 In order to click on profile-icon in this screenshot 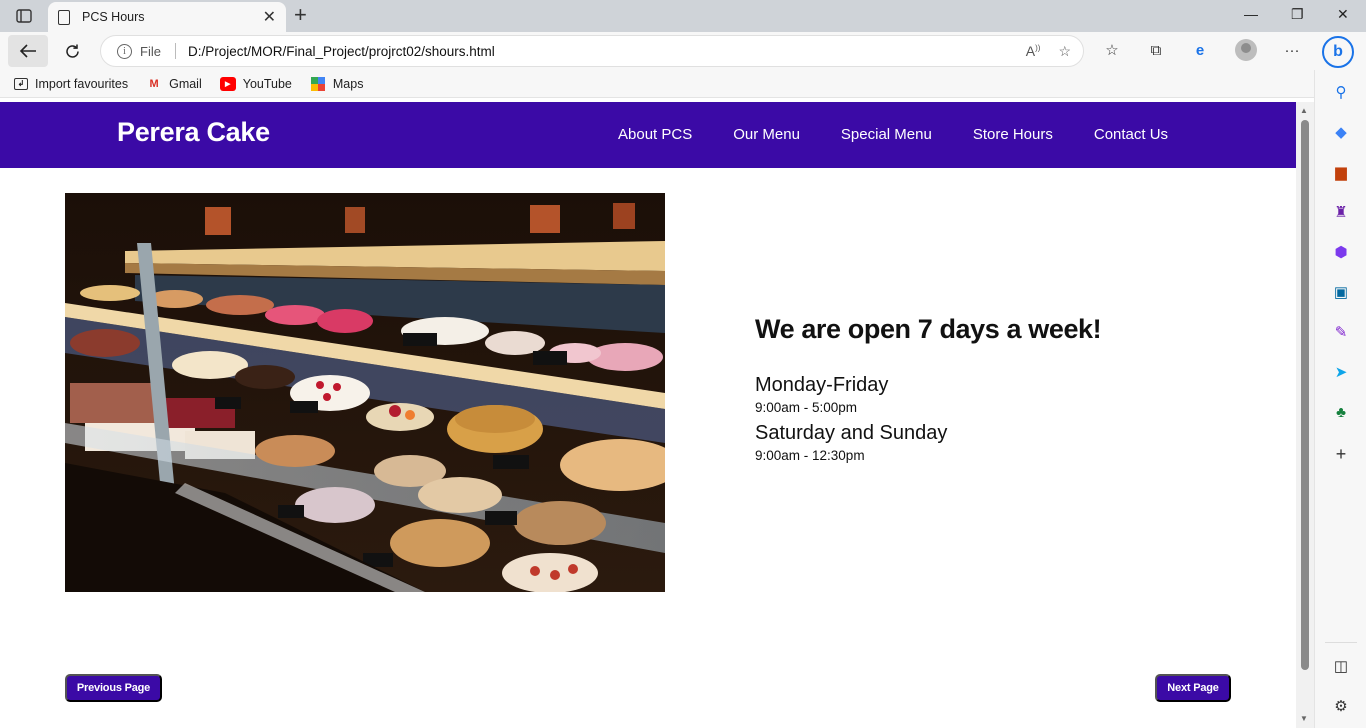, I will do `click(1246, 50)`.